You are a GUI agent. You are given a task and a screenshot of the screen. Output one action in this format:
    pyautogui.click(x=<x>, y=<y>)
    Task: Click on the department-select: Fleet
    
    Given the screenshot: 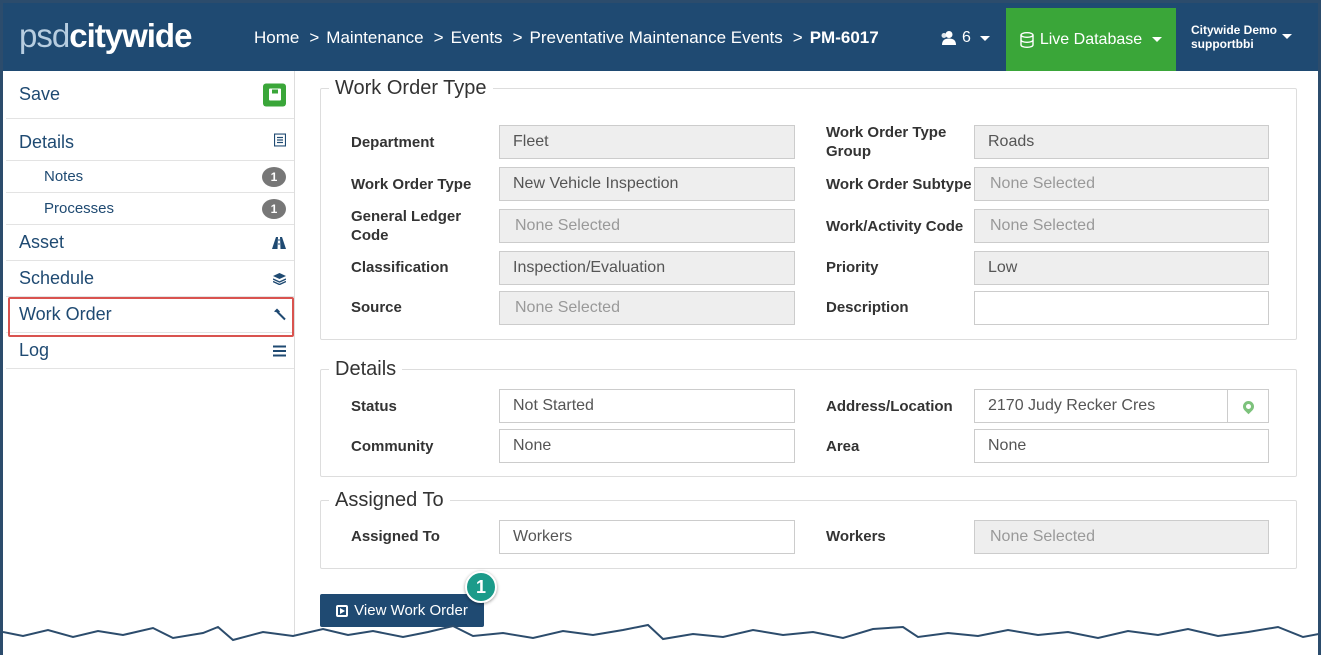 What is the action you would take?
    pyautogui.click(x=647, y=142)
    